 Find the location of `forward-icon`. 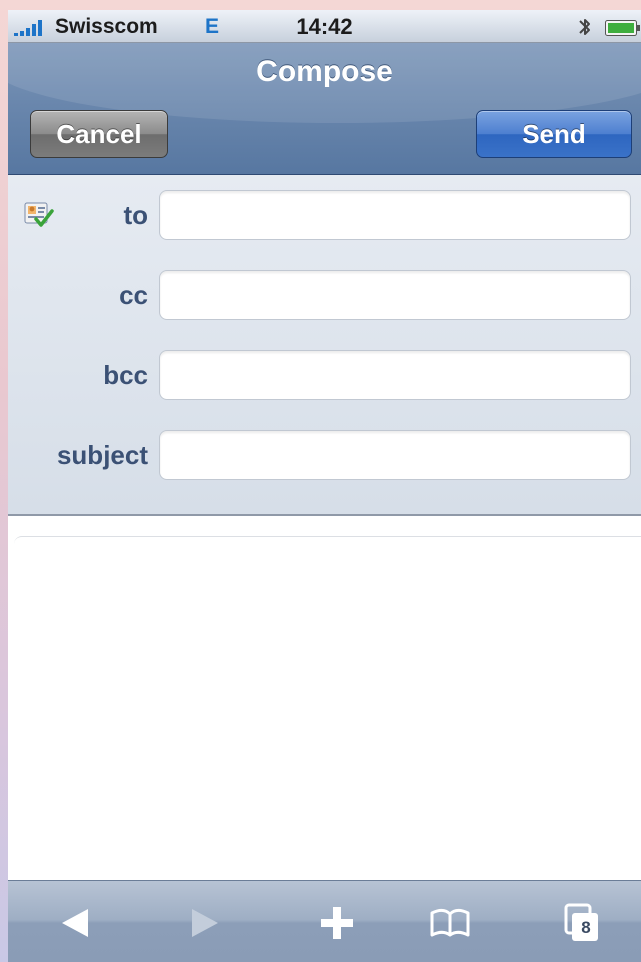

forward-icon is located at coordinates (204, 923).